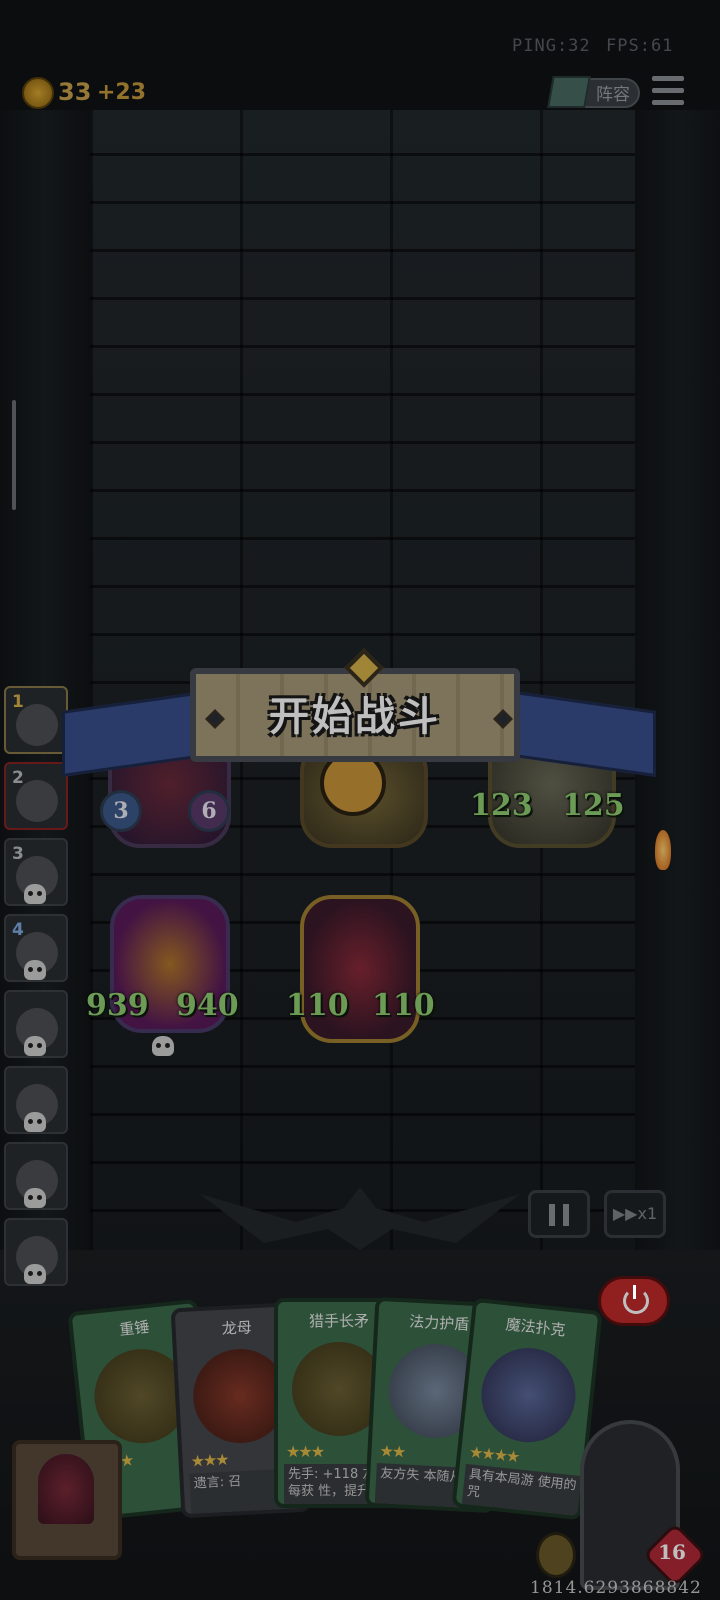  Describe the element at coordinates (403, 1005) in the screenshot. I see `ally-clown-health: 110` at that location.